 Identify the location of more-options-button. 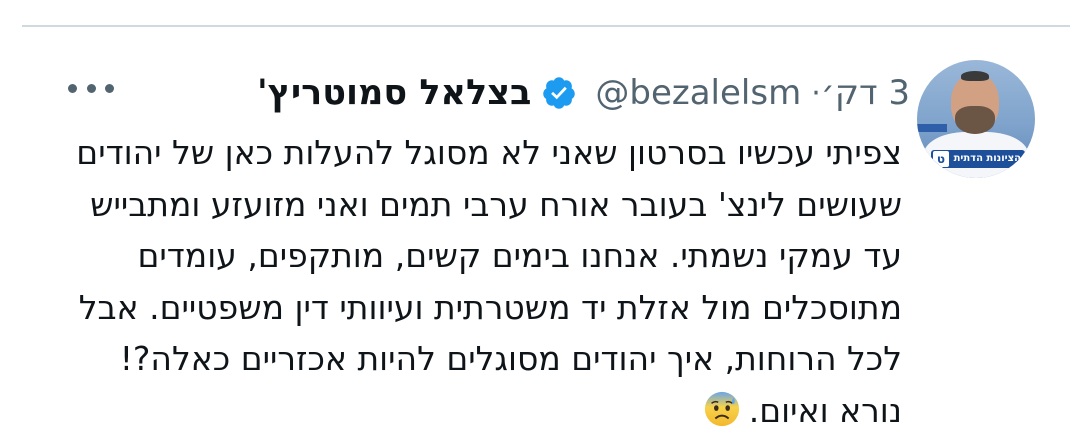
(91, 88).